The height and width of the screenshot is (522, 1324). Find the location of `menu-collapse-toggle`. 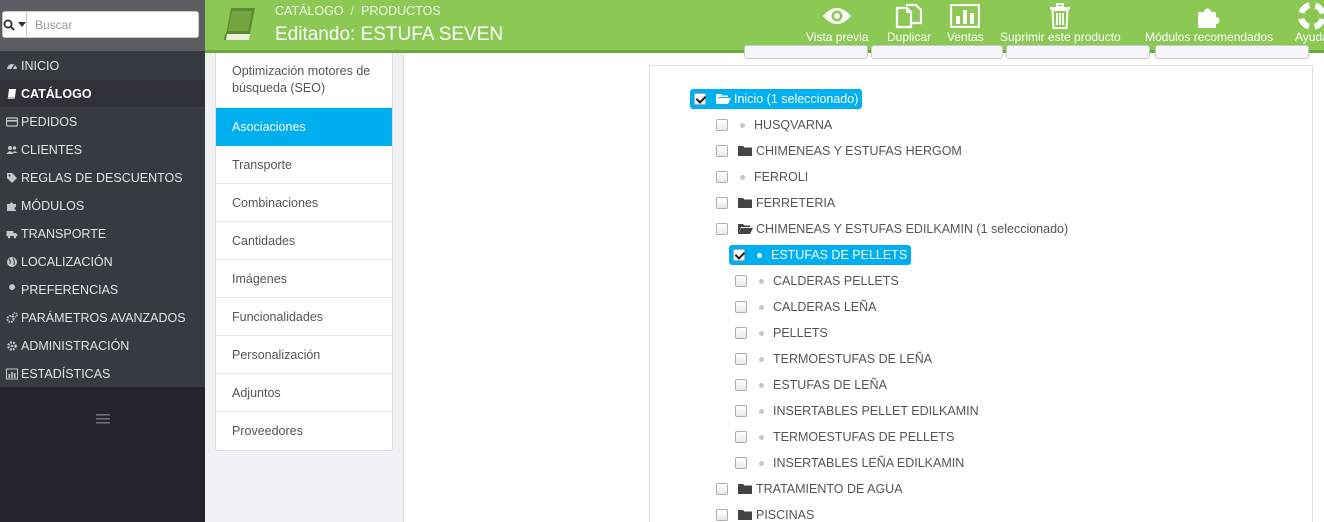

menu-collapse-toggle is located at coordinates (102, 419).